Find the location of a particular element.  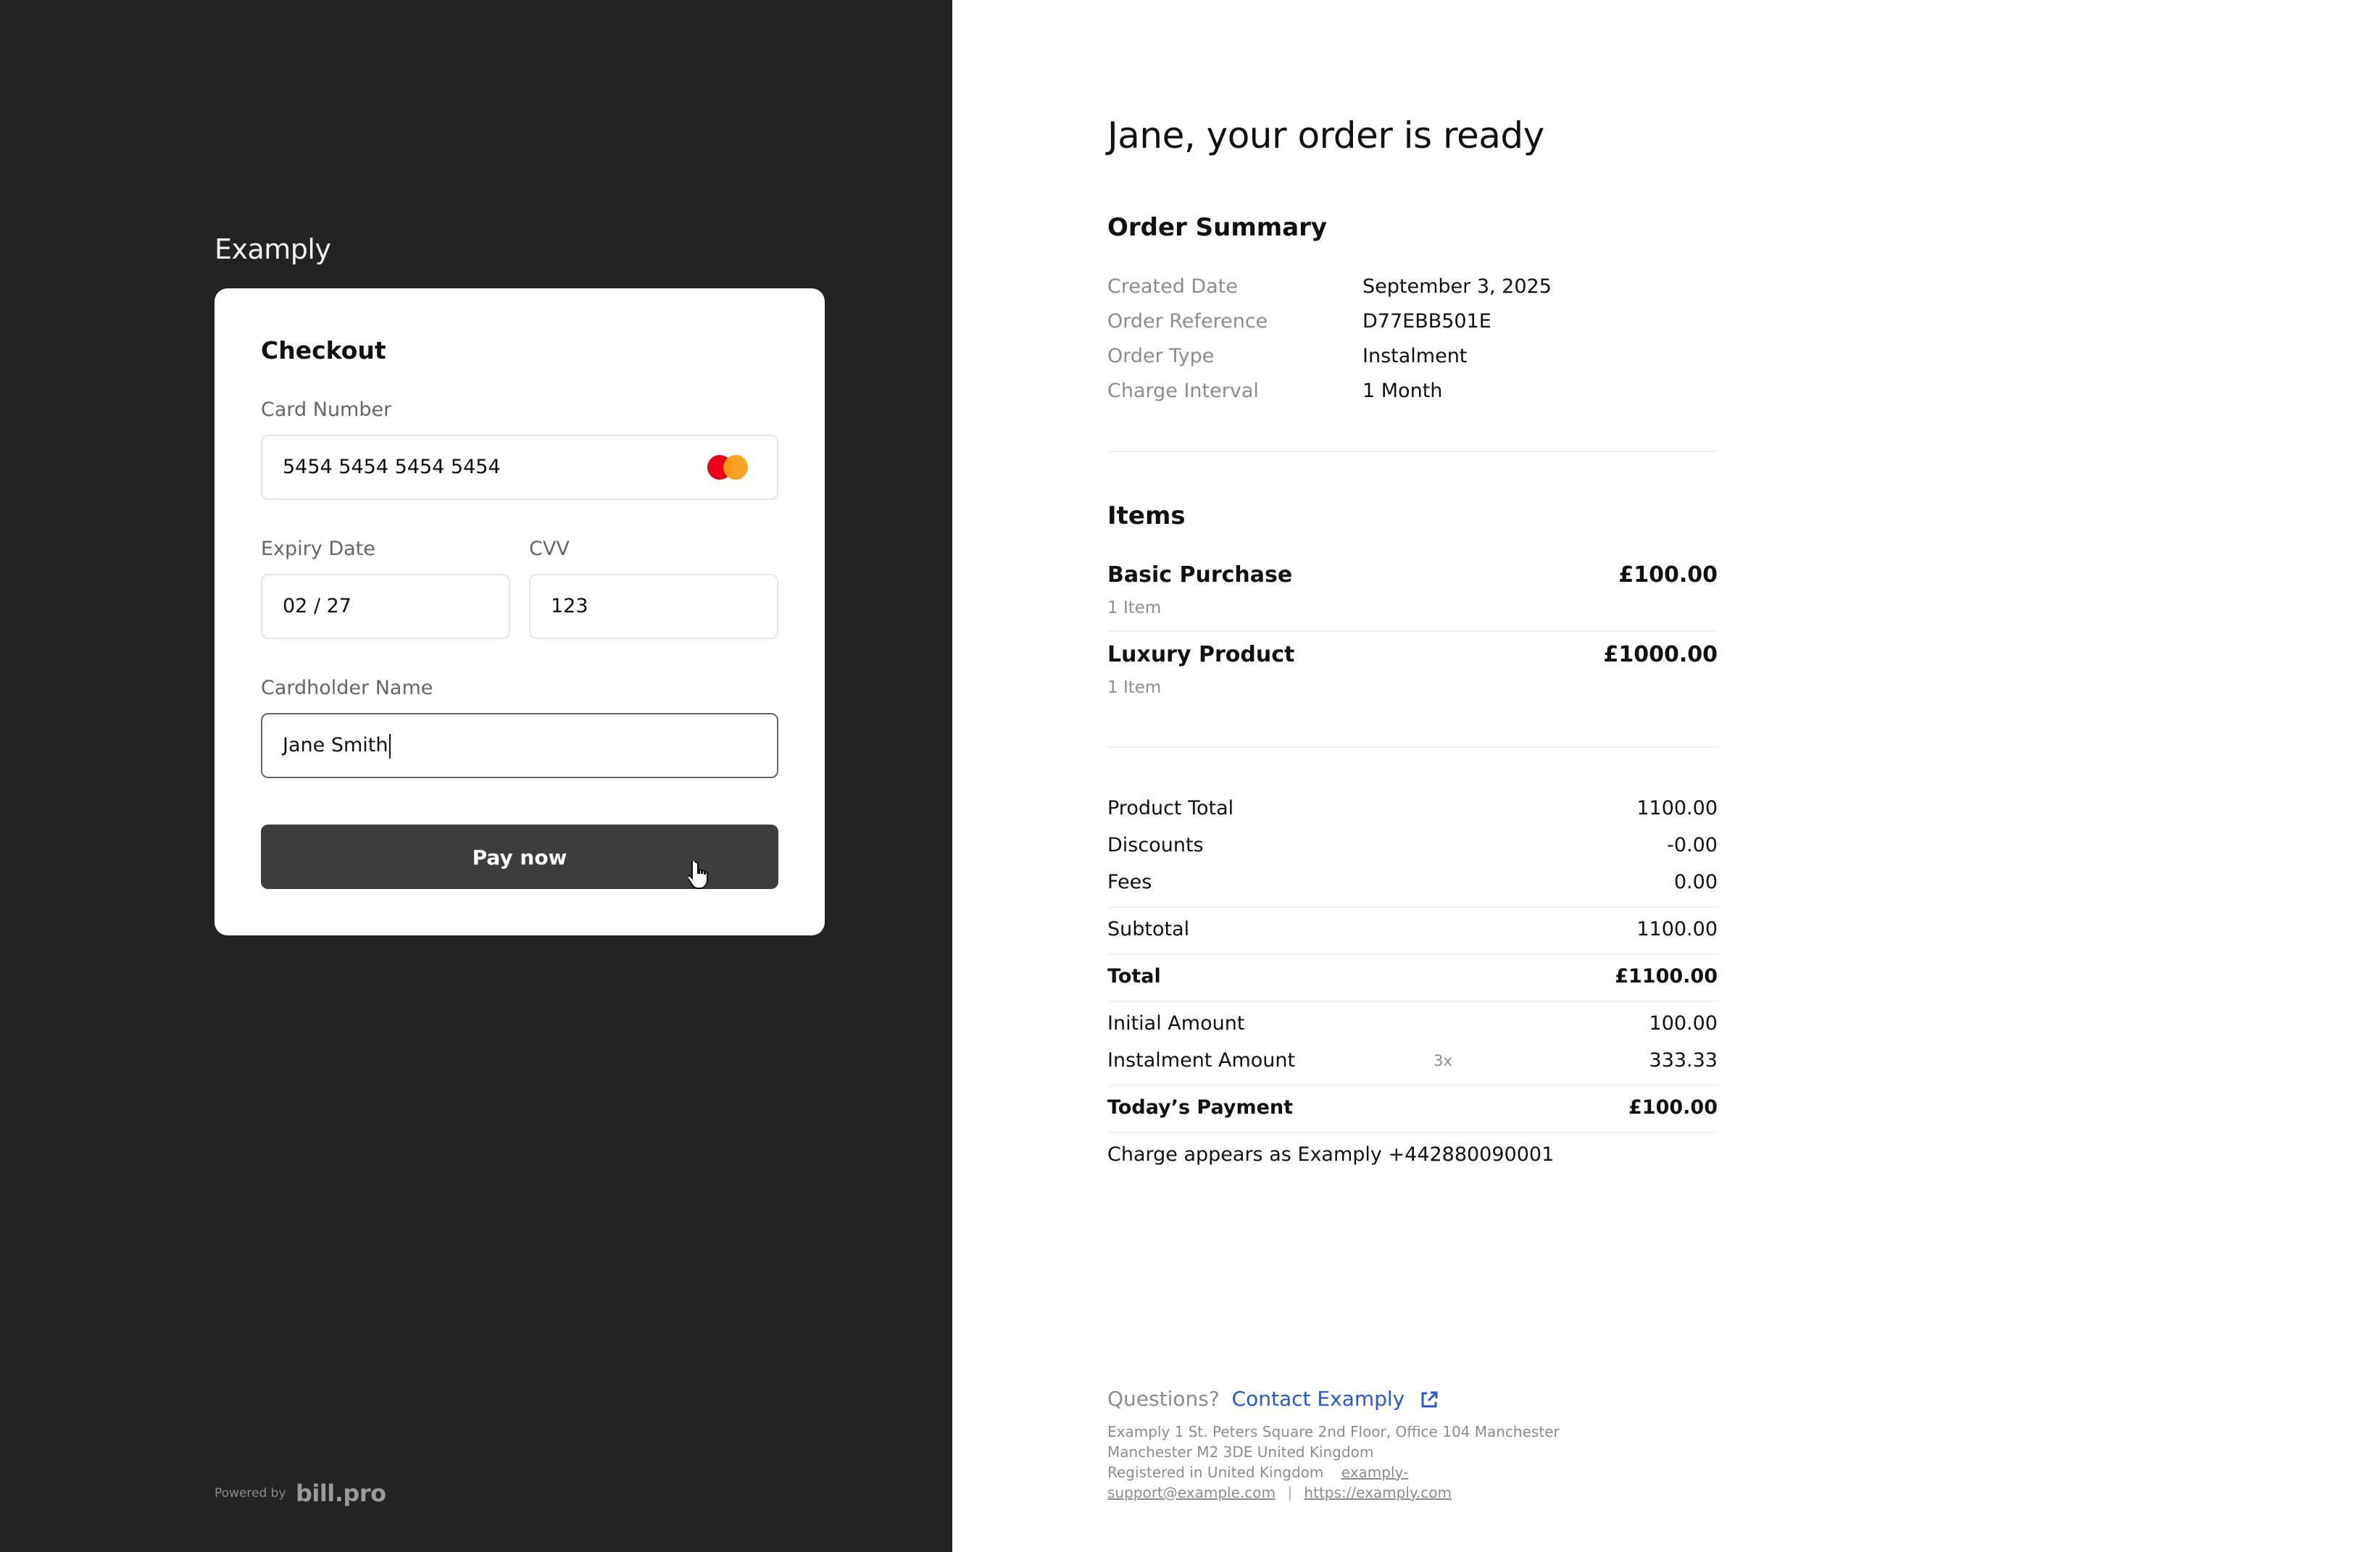

total-value: 100.00 is located at coordinates (1684, 1023).